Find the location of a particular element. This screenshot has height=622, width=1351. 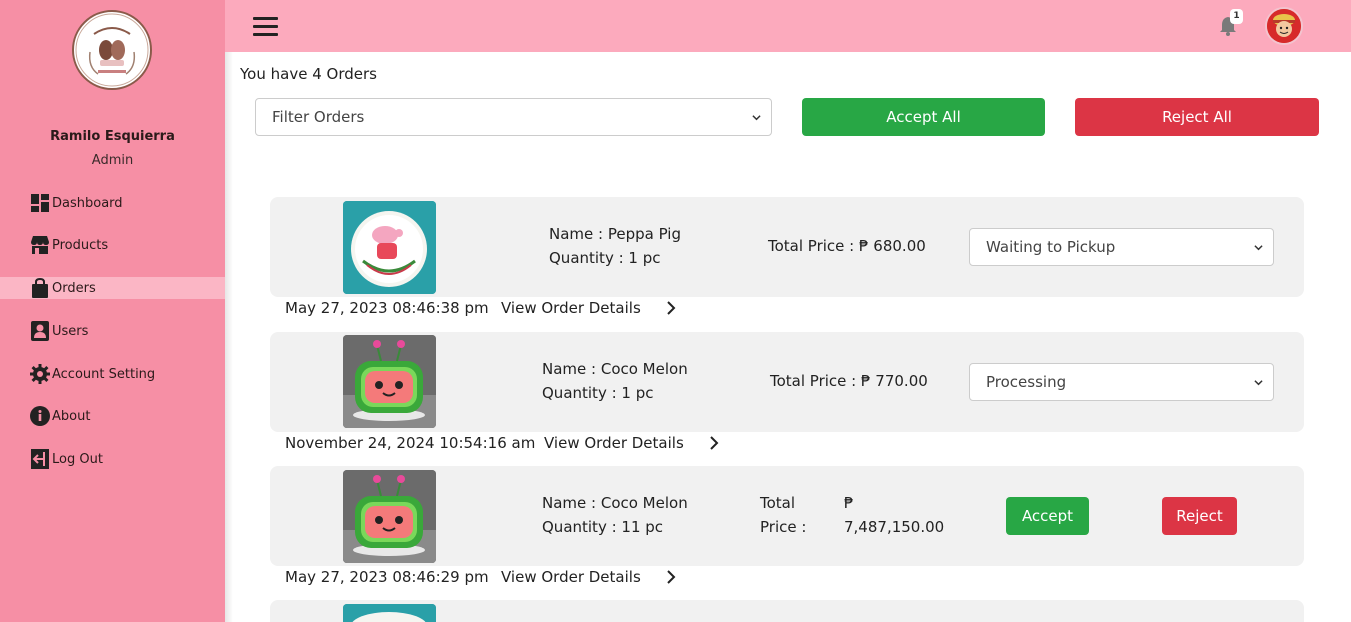

order-total-price: Total Price : ₱ 680.00 is located at coordinates (847, 246).